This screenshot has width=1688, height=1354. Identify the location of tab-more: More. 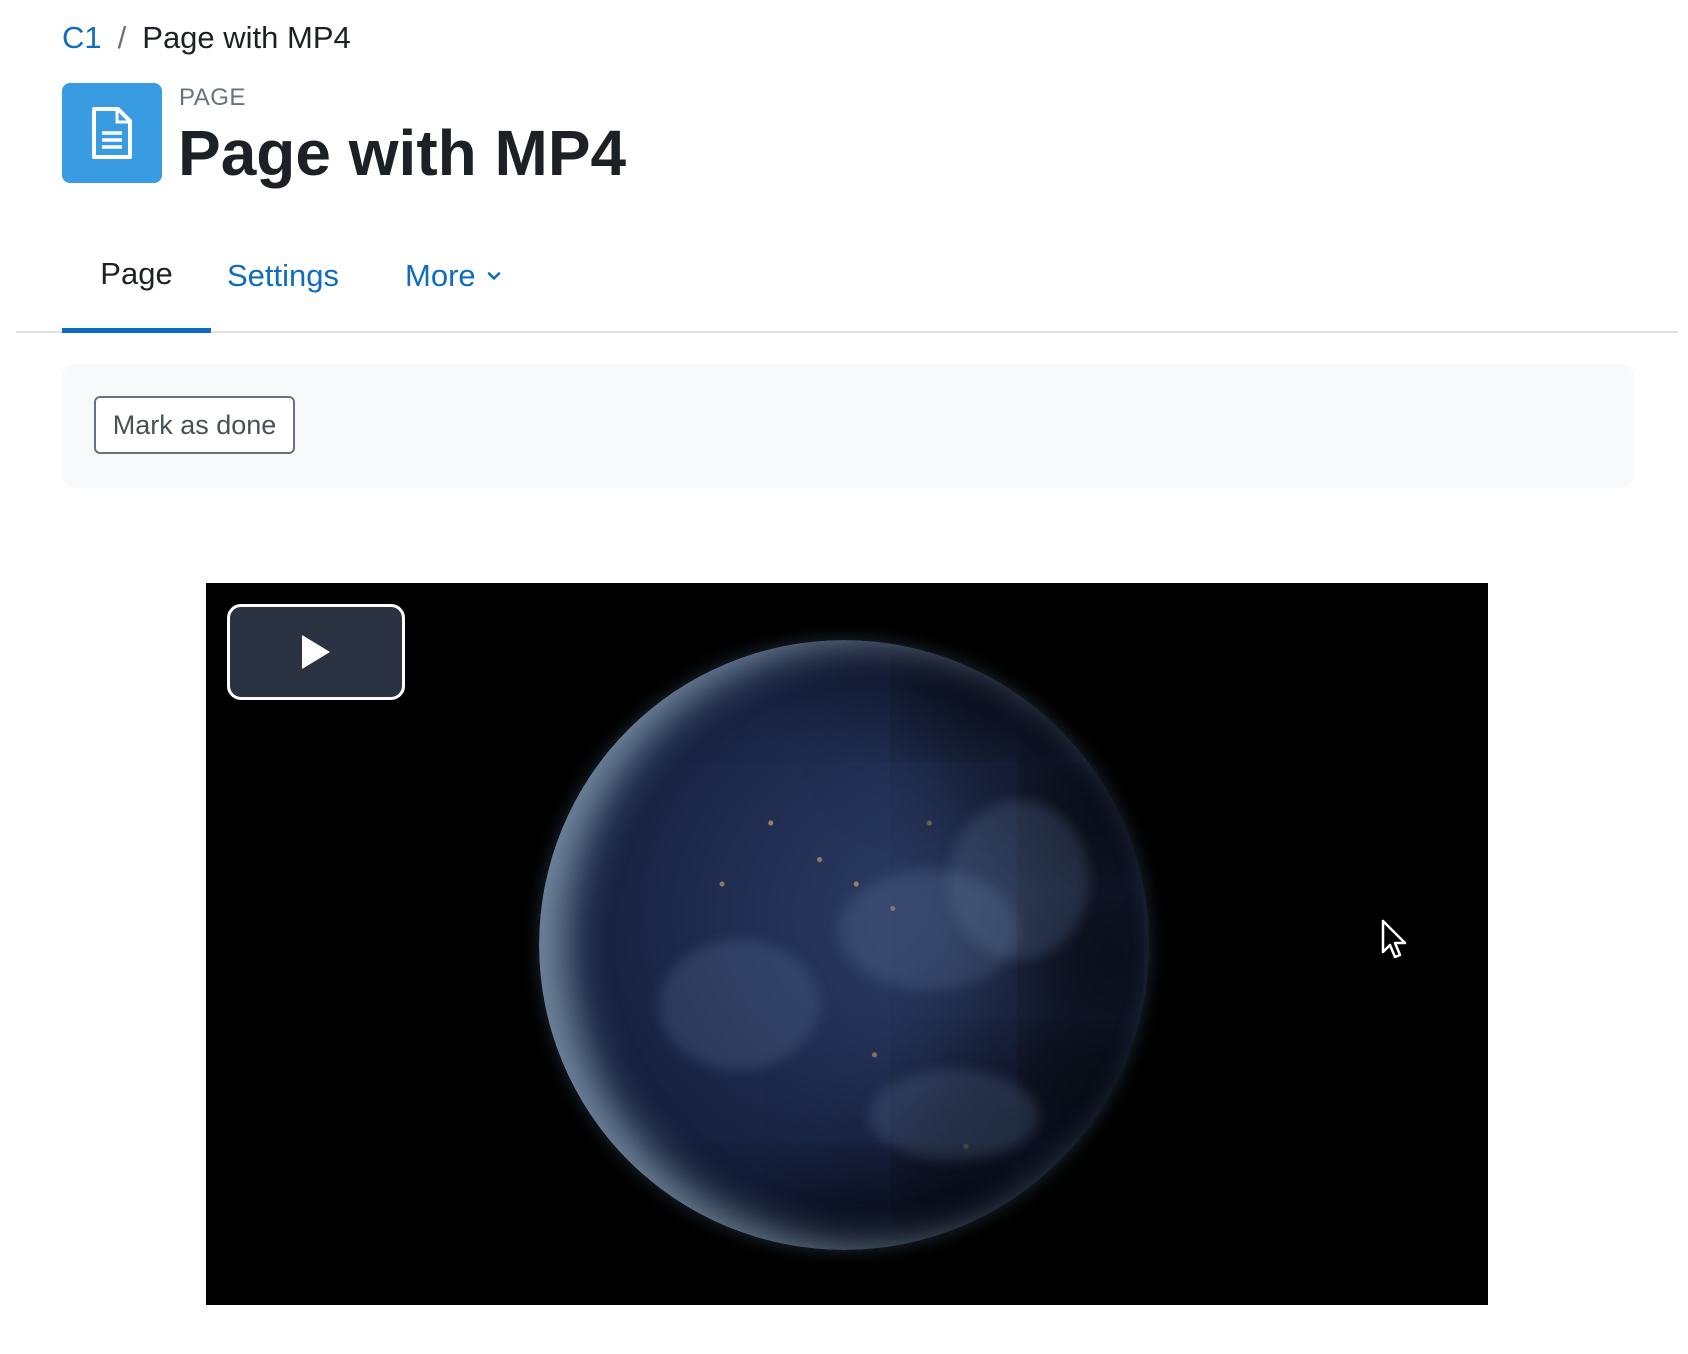
(453, 275).